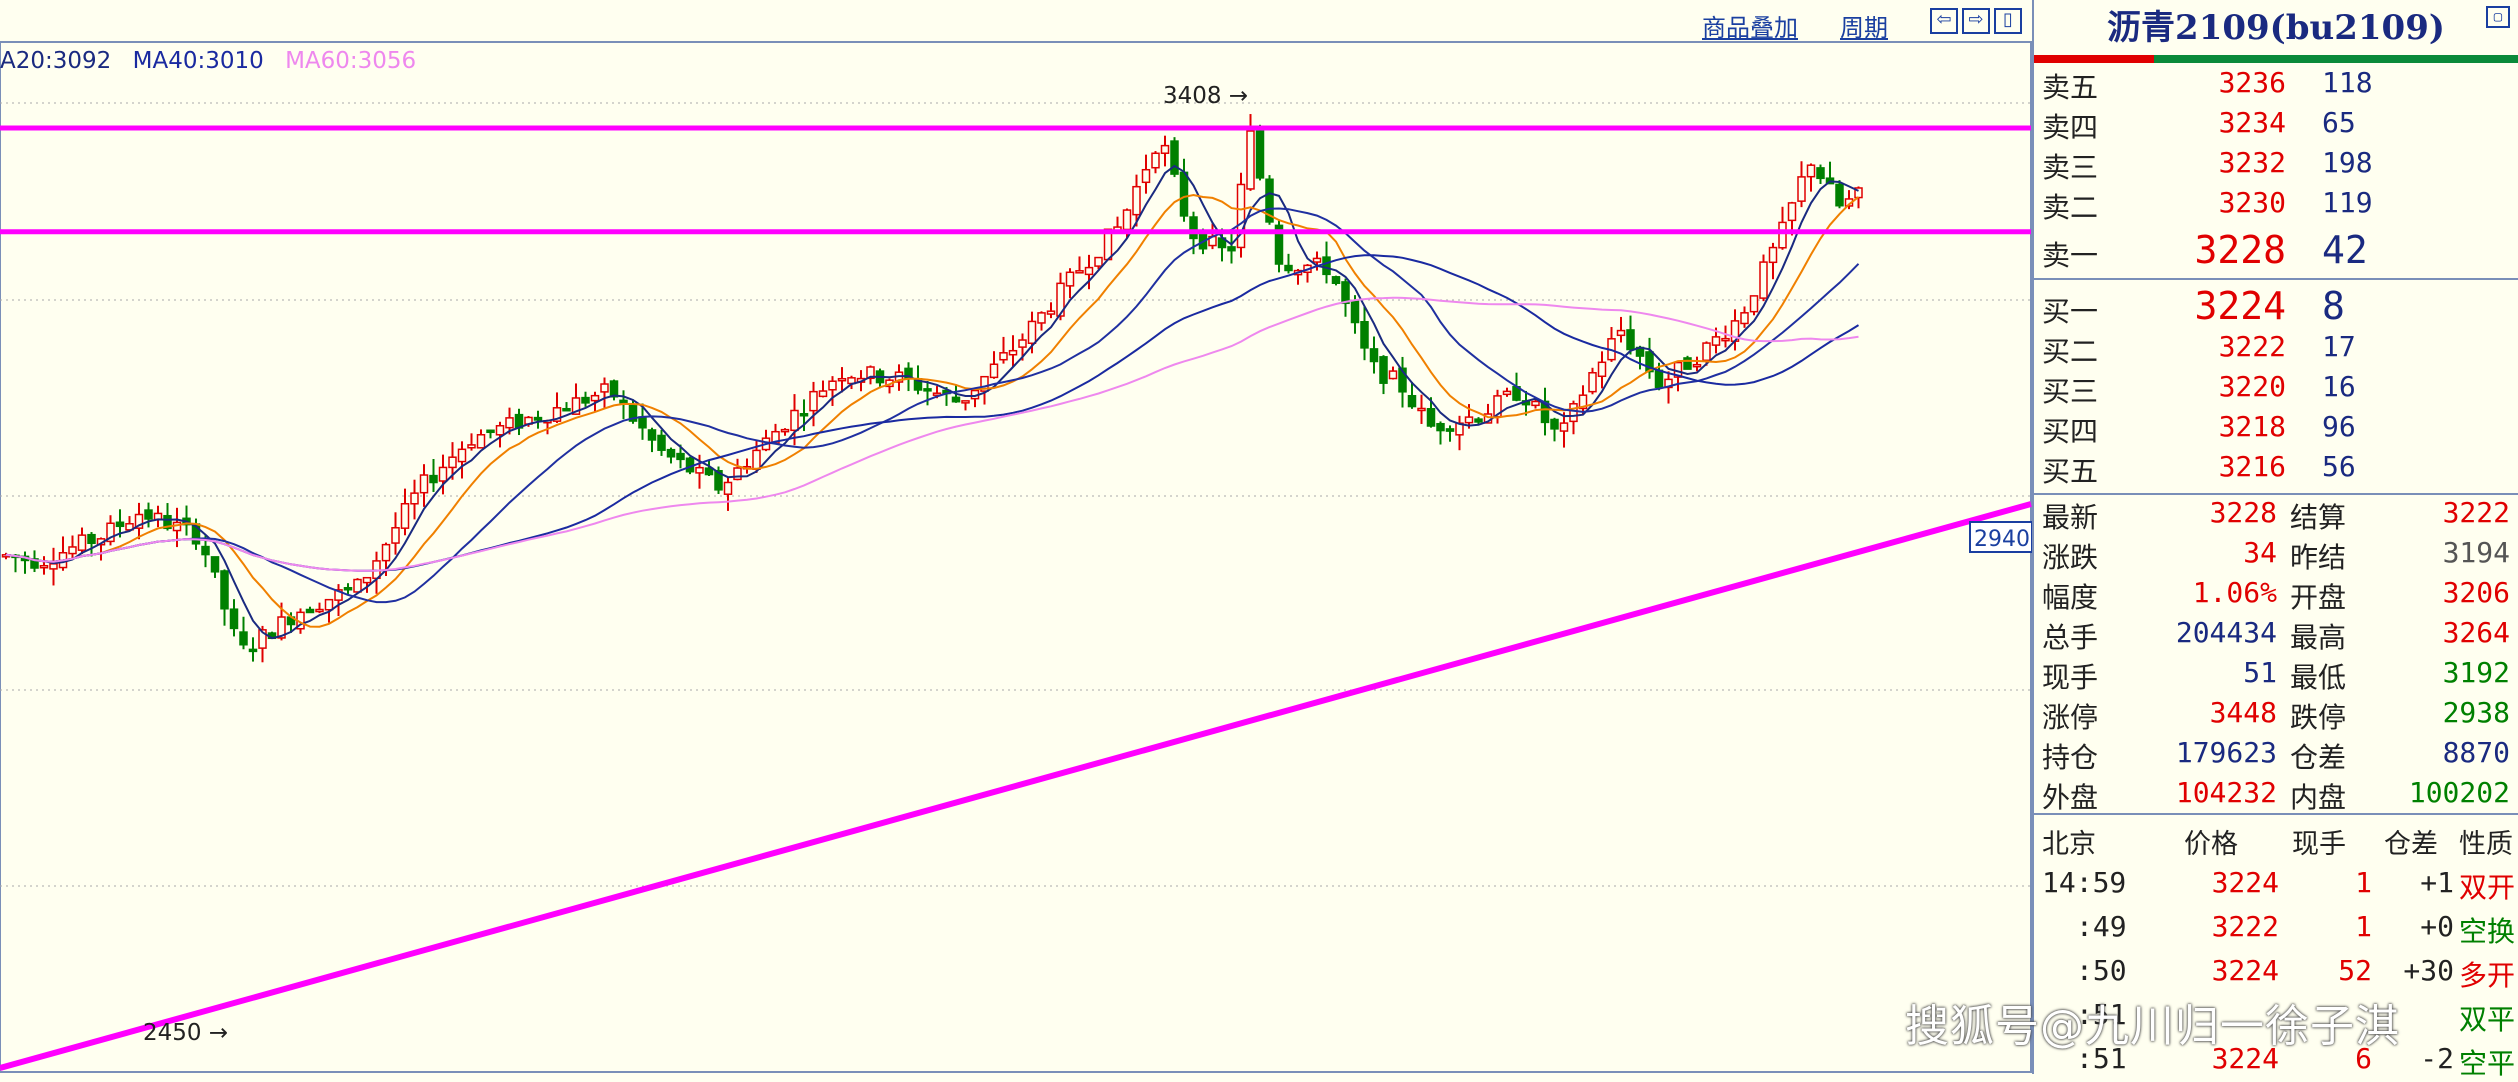 The height and width of the screenshot is (1082, 2518). Describe the element at coordinates (2363, 926) in the screenshot. I see `tick-volume: 1` at that location.